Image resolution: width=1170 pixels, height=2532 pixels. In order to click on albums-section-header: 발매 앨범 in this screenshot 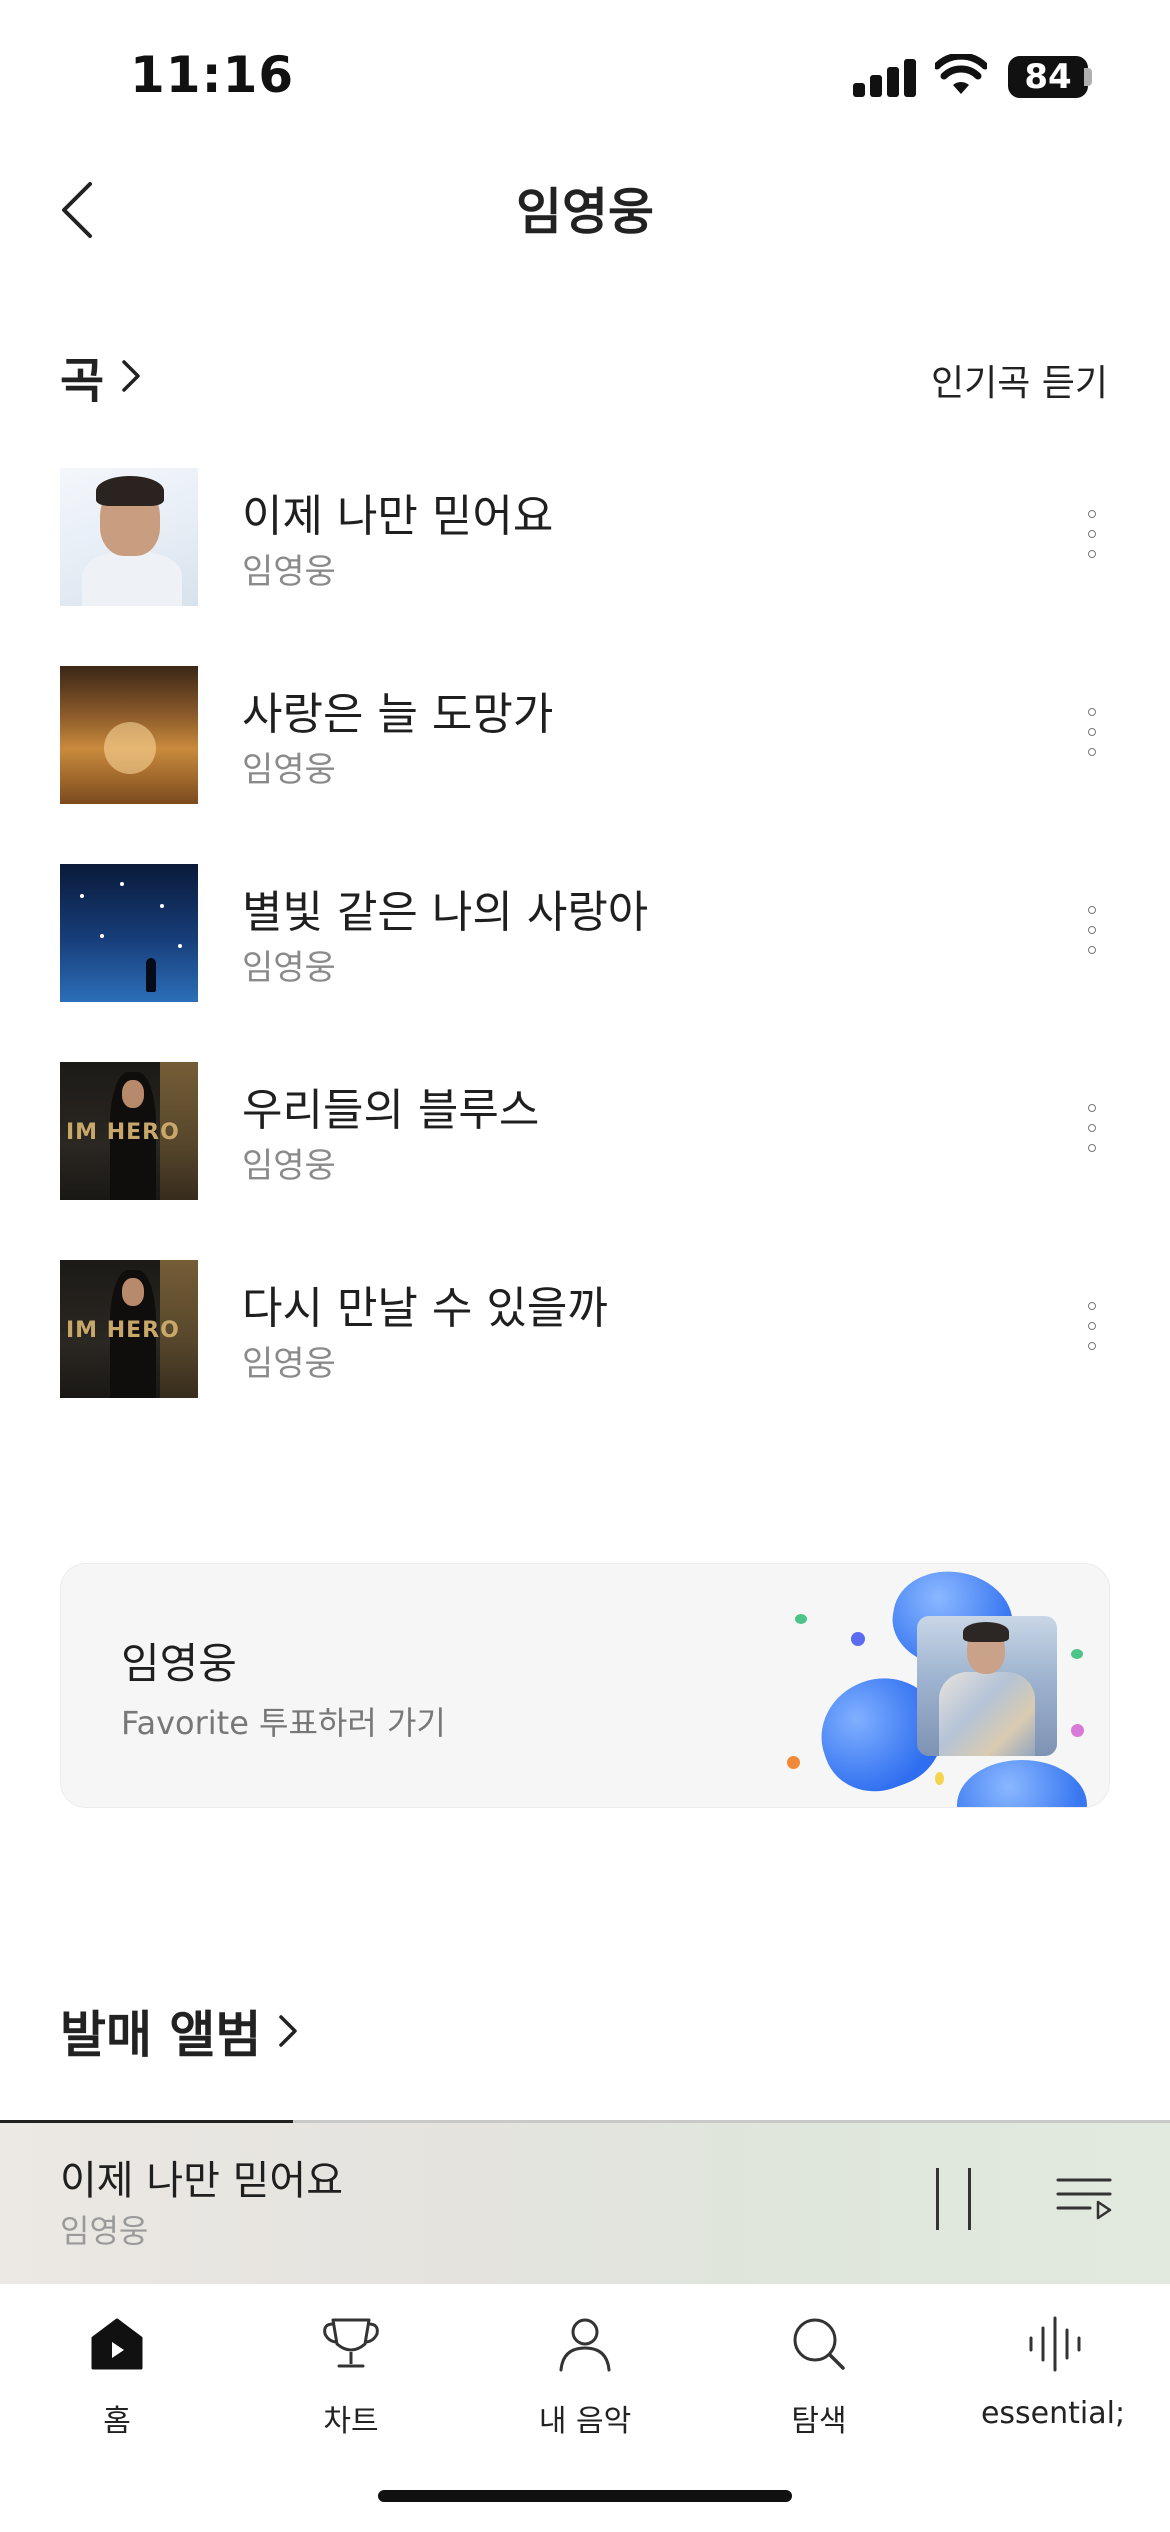, I will do `click(181, 2031)`.